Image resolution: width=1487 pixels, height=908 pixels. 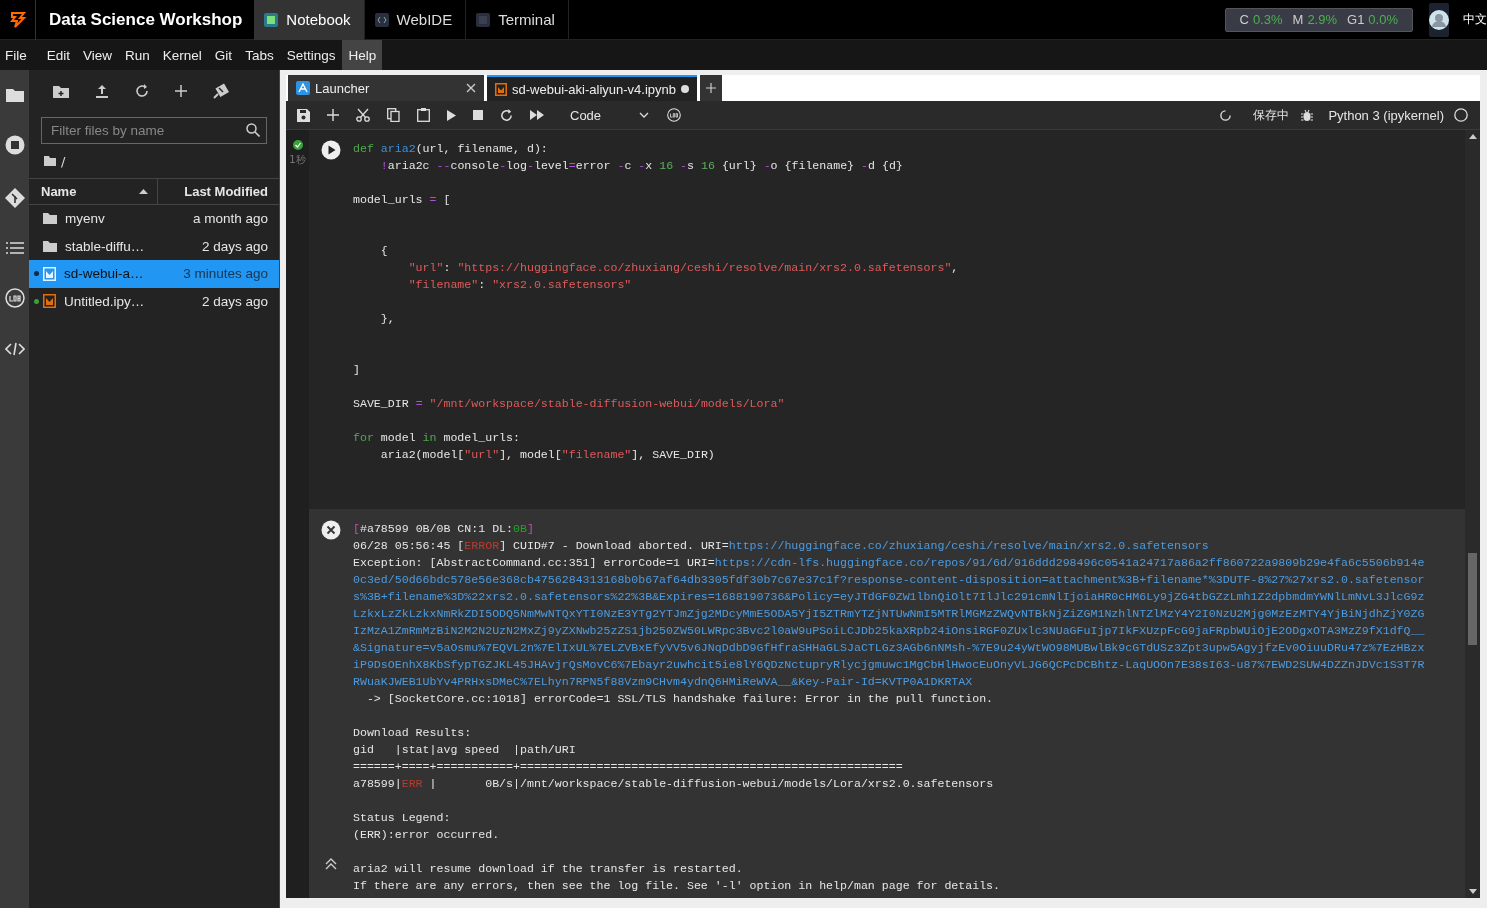 What do you see at coordinates (537, 115) in the screenshot?
I see `fast-forward-icon` at bounding box center [537, 115].